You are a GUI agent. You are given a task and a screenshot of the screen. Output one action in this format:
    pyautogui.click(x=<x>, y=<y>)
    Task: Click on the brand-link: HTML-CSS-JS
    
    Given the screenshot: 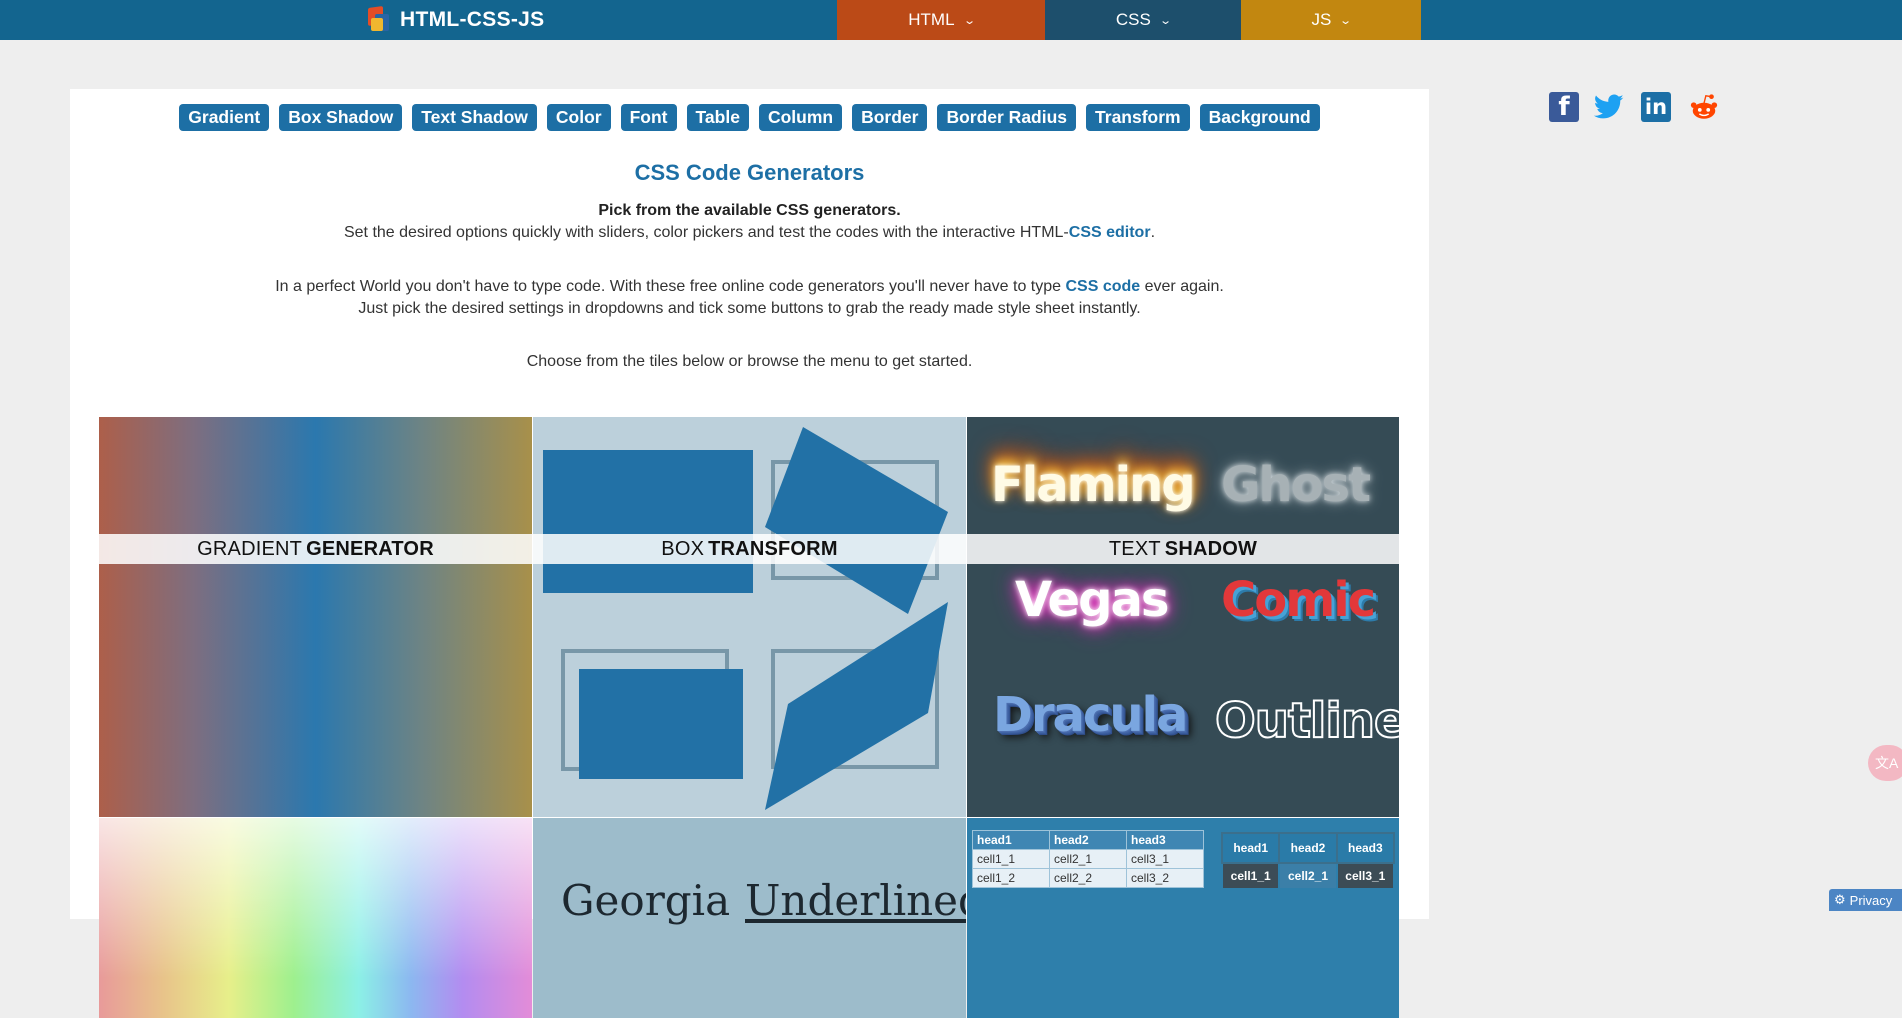 What is the action you would take?
    pyautogui.click(x=454, y=20)
    